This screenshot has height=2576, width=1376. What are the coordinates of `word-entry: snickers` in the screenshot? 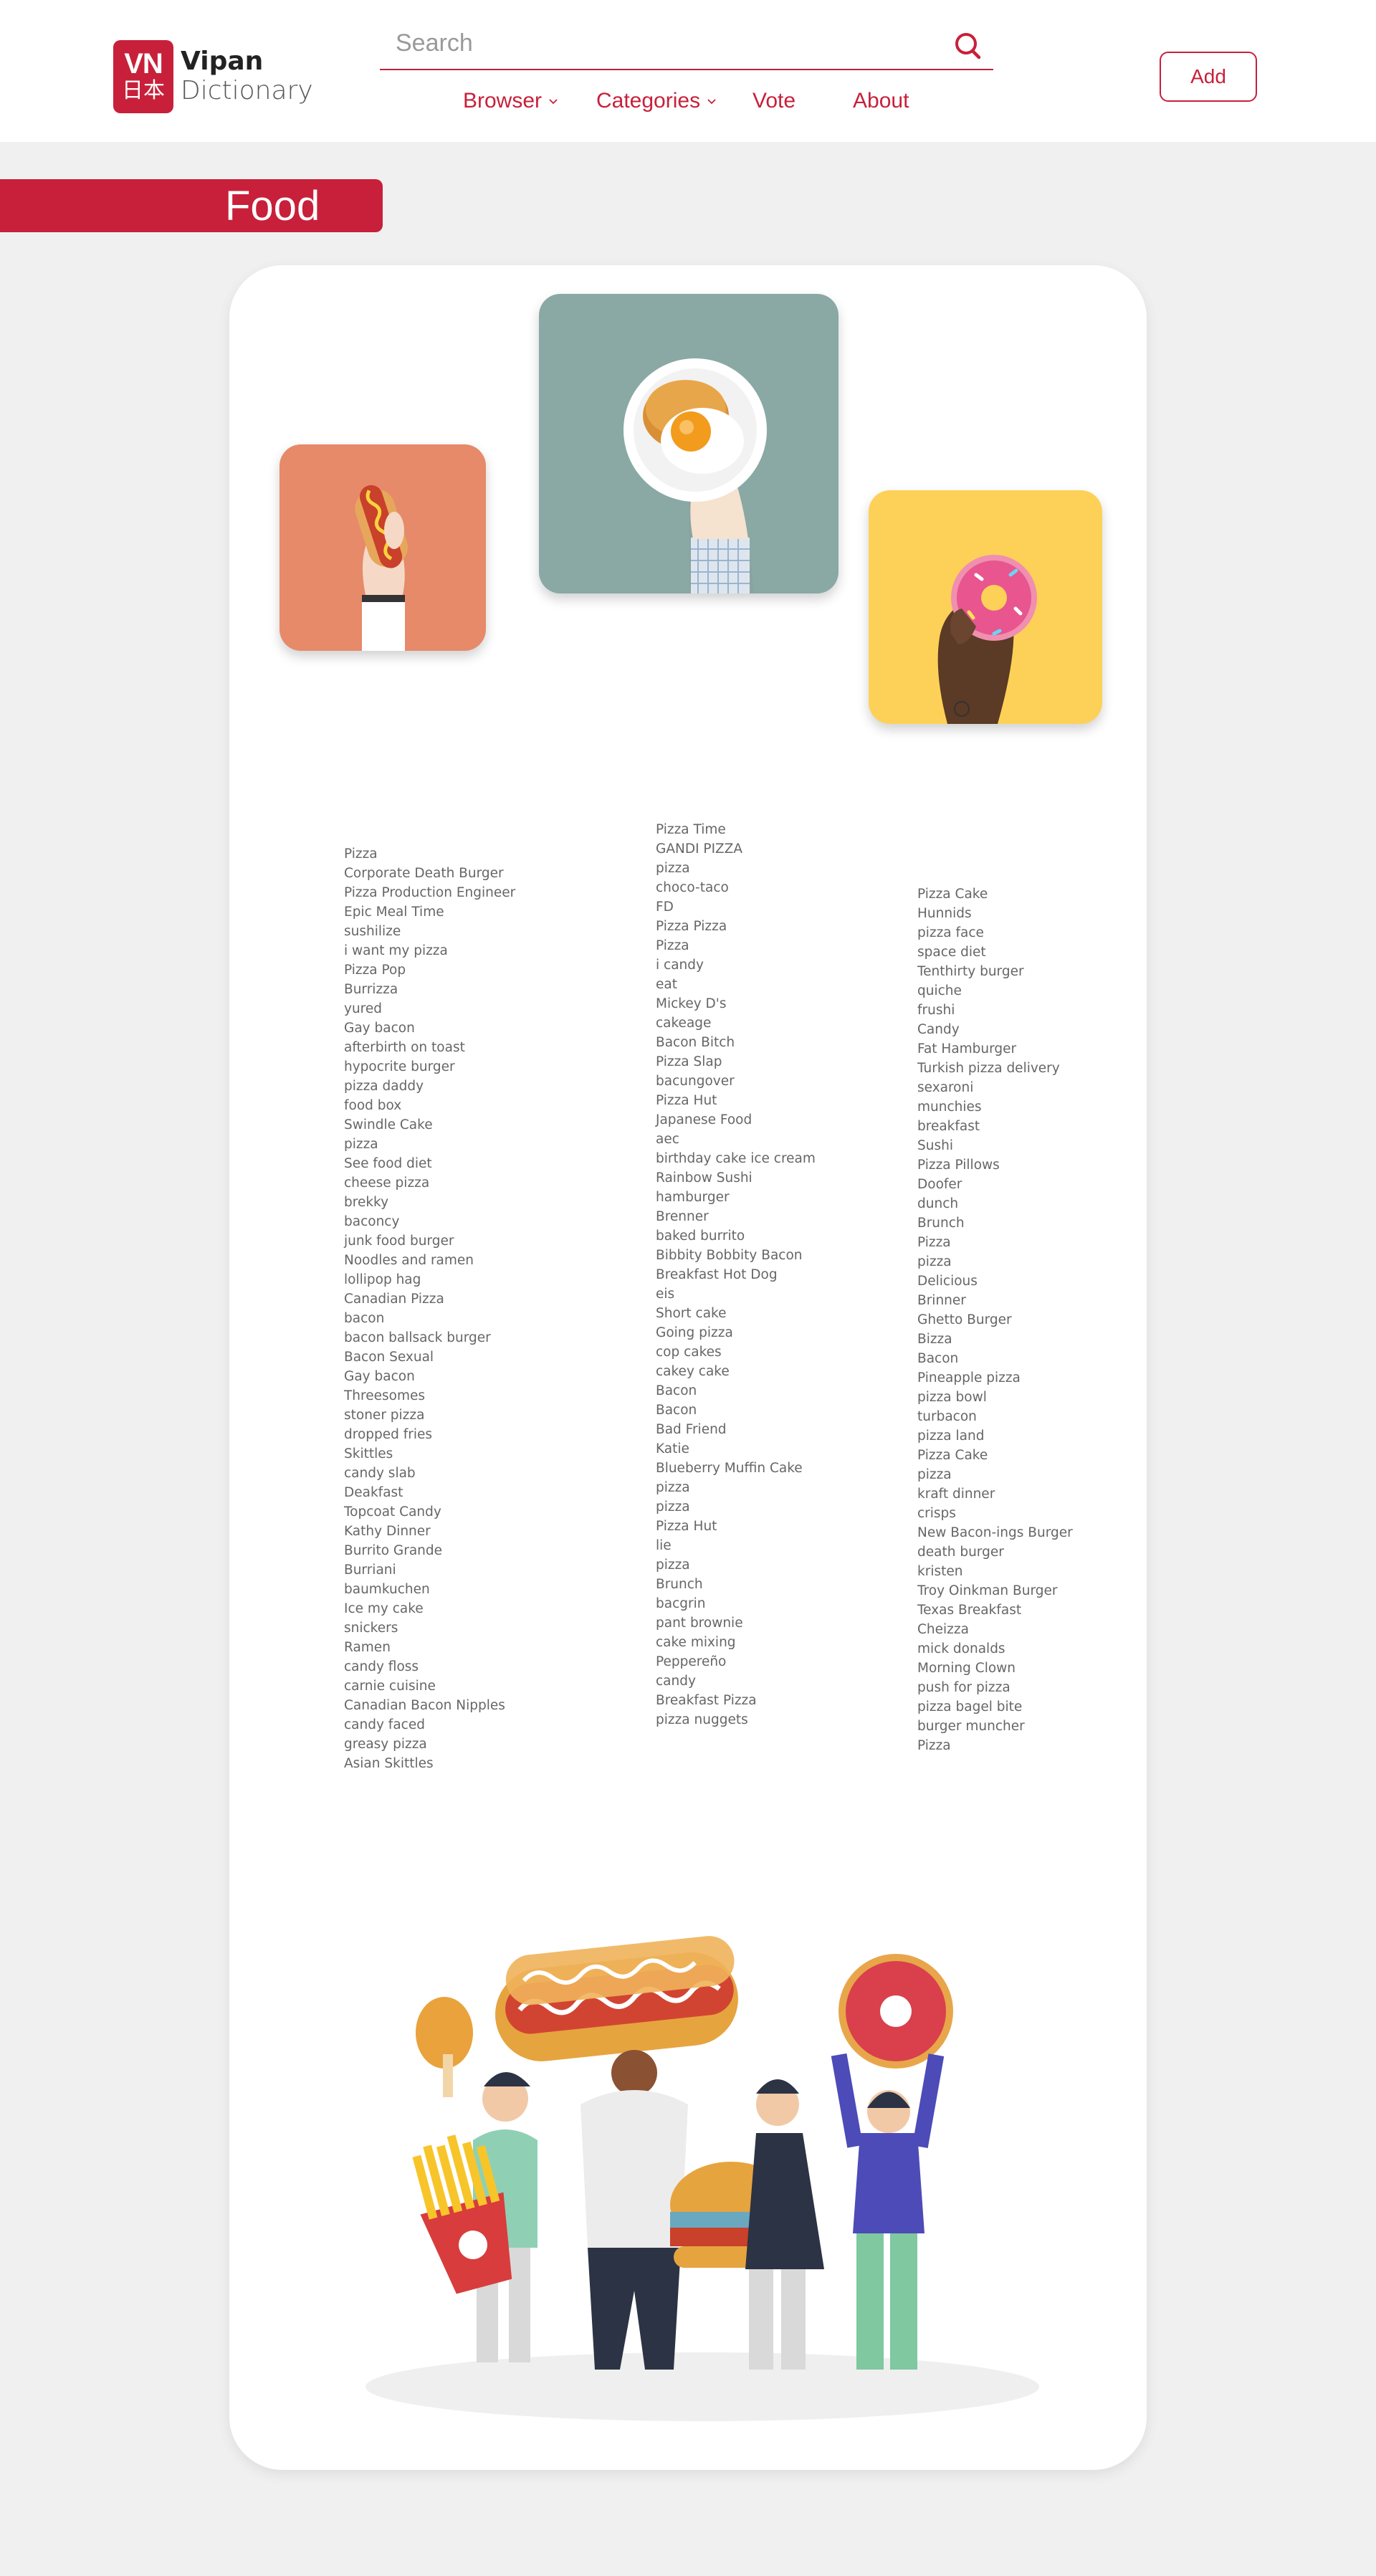 It's located at (430, 1628).